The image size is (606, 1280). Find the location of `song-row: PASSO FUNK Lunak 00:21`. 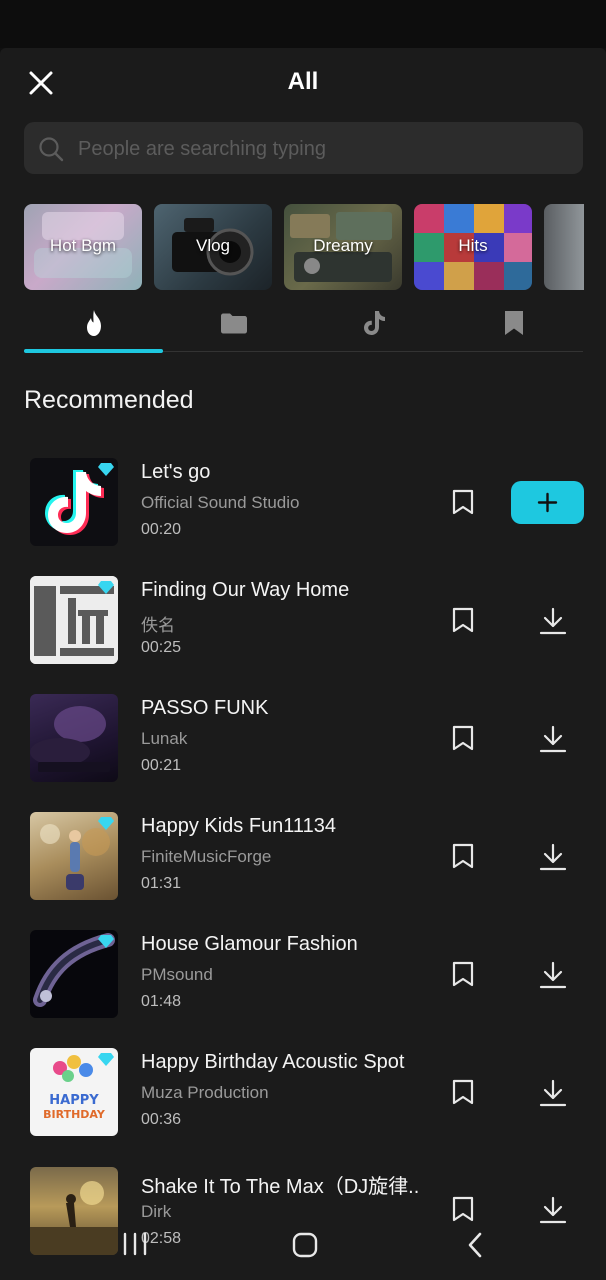

song-row: PASSO FUNK Lunak 00:21 is located at coordinates (303, 740).